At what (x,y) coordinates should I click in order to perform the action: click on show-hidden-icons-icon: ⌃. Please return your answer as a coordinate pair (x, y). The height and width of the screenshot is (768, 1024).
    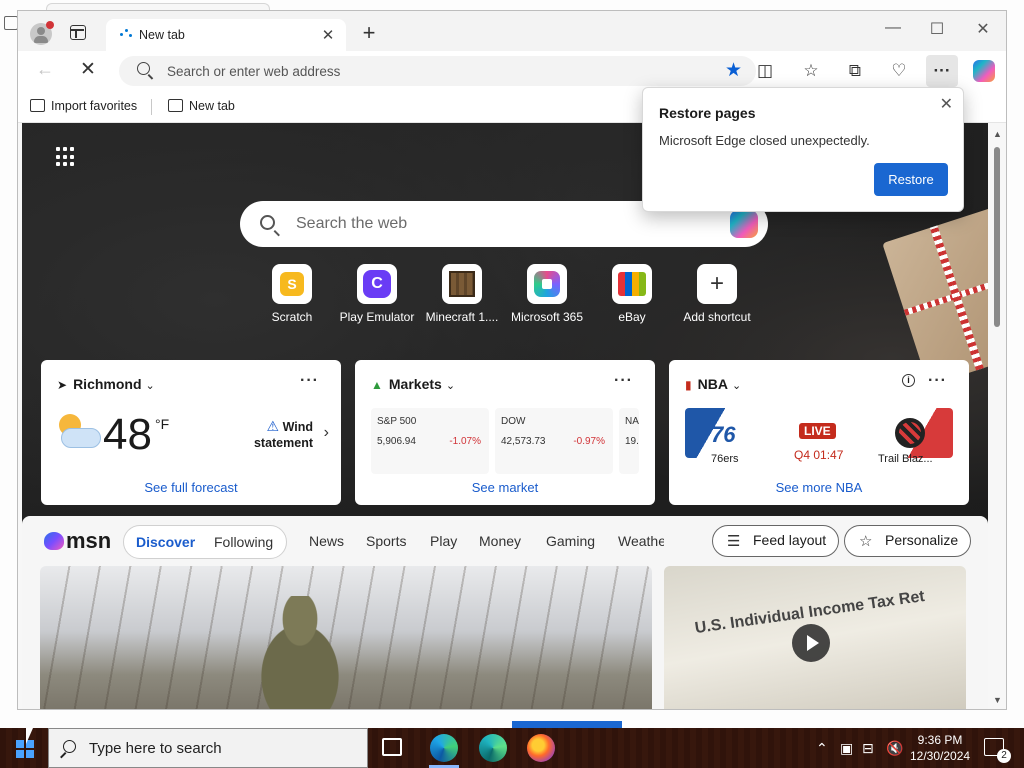
    Looking at the image, I should click on (822, 748).